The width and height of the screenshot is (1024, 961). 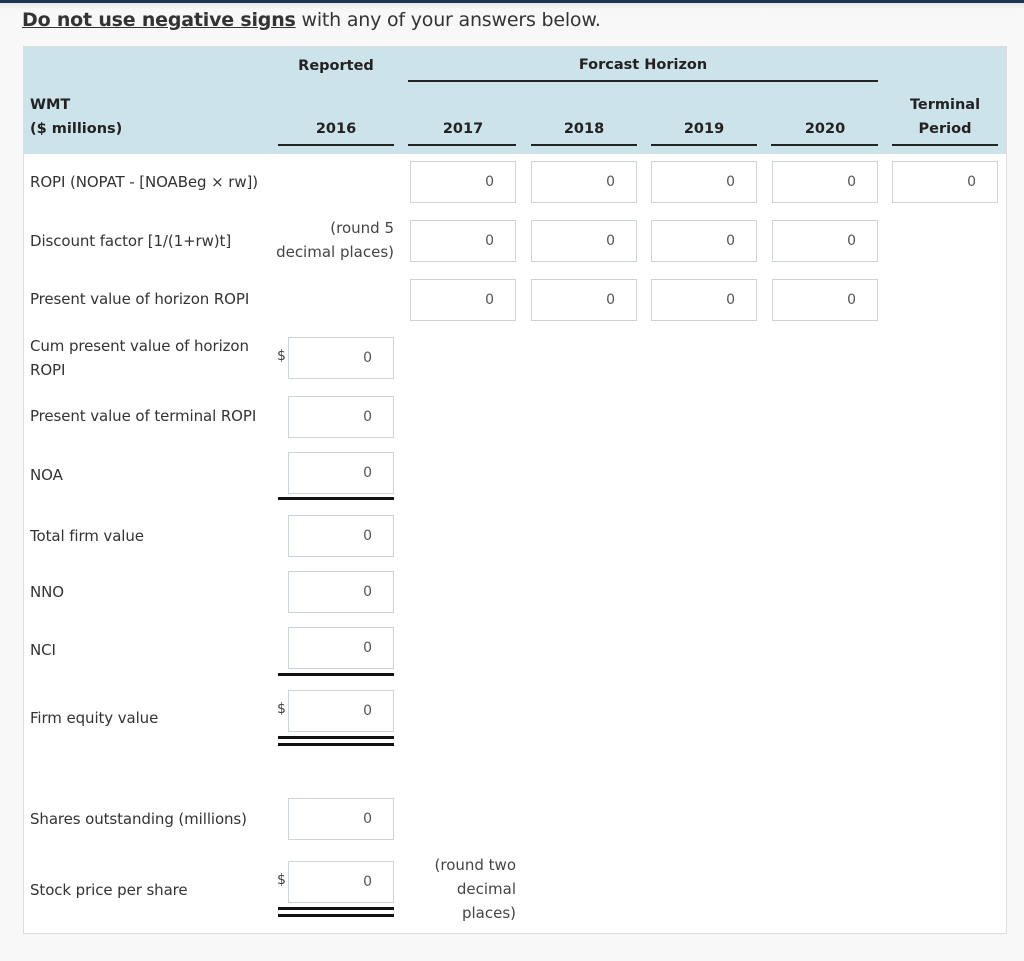 I want to click on discount-note-line2: decimal places), so click(x=335, y=252).